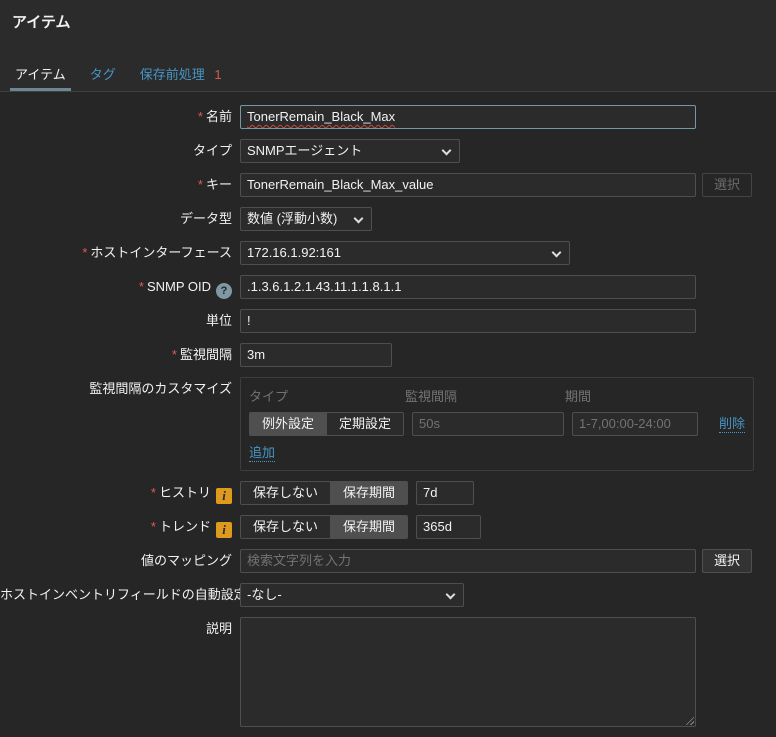 This screenshot has width=776, height=737. What do you see at coordinates (184, 526) in the screenshot?
I see `trends-label: トレンド` at bounding box center [184, 526].